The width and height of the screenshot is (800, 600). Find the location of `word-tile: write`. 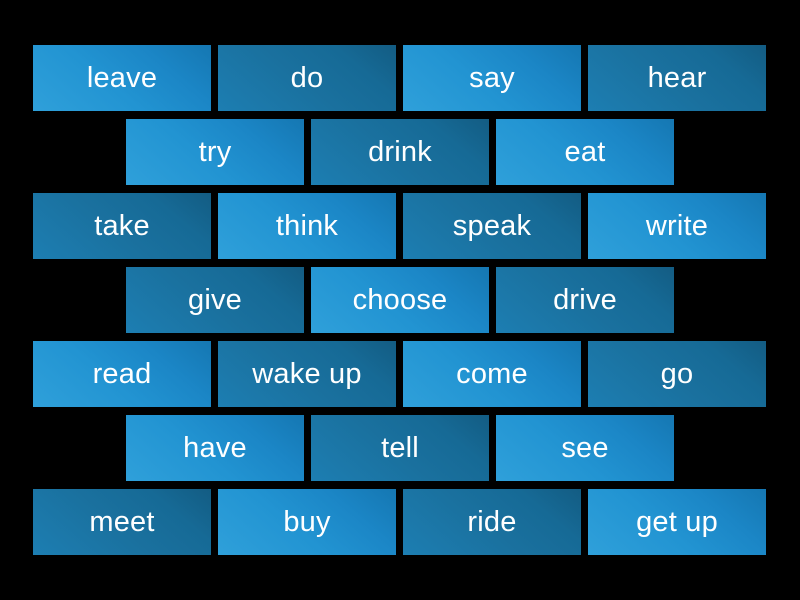

word-tile: write is located at coordinates (677, 226).